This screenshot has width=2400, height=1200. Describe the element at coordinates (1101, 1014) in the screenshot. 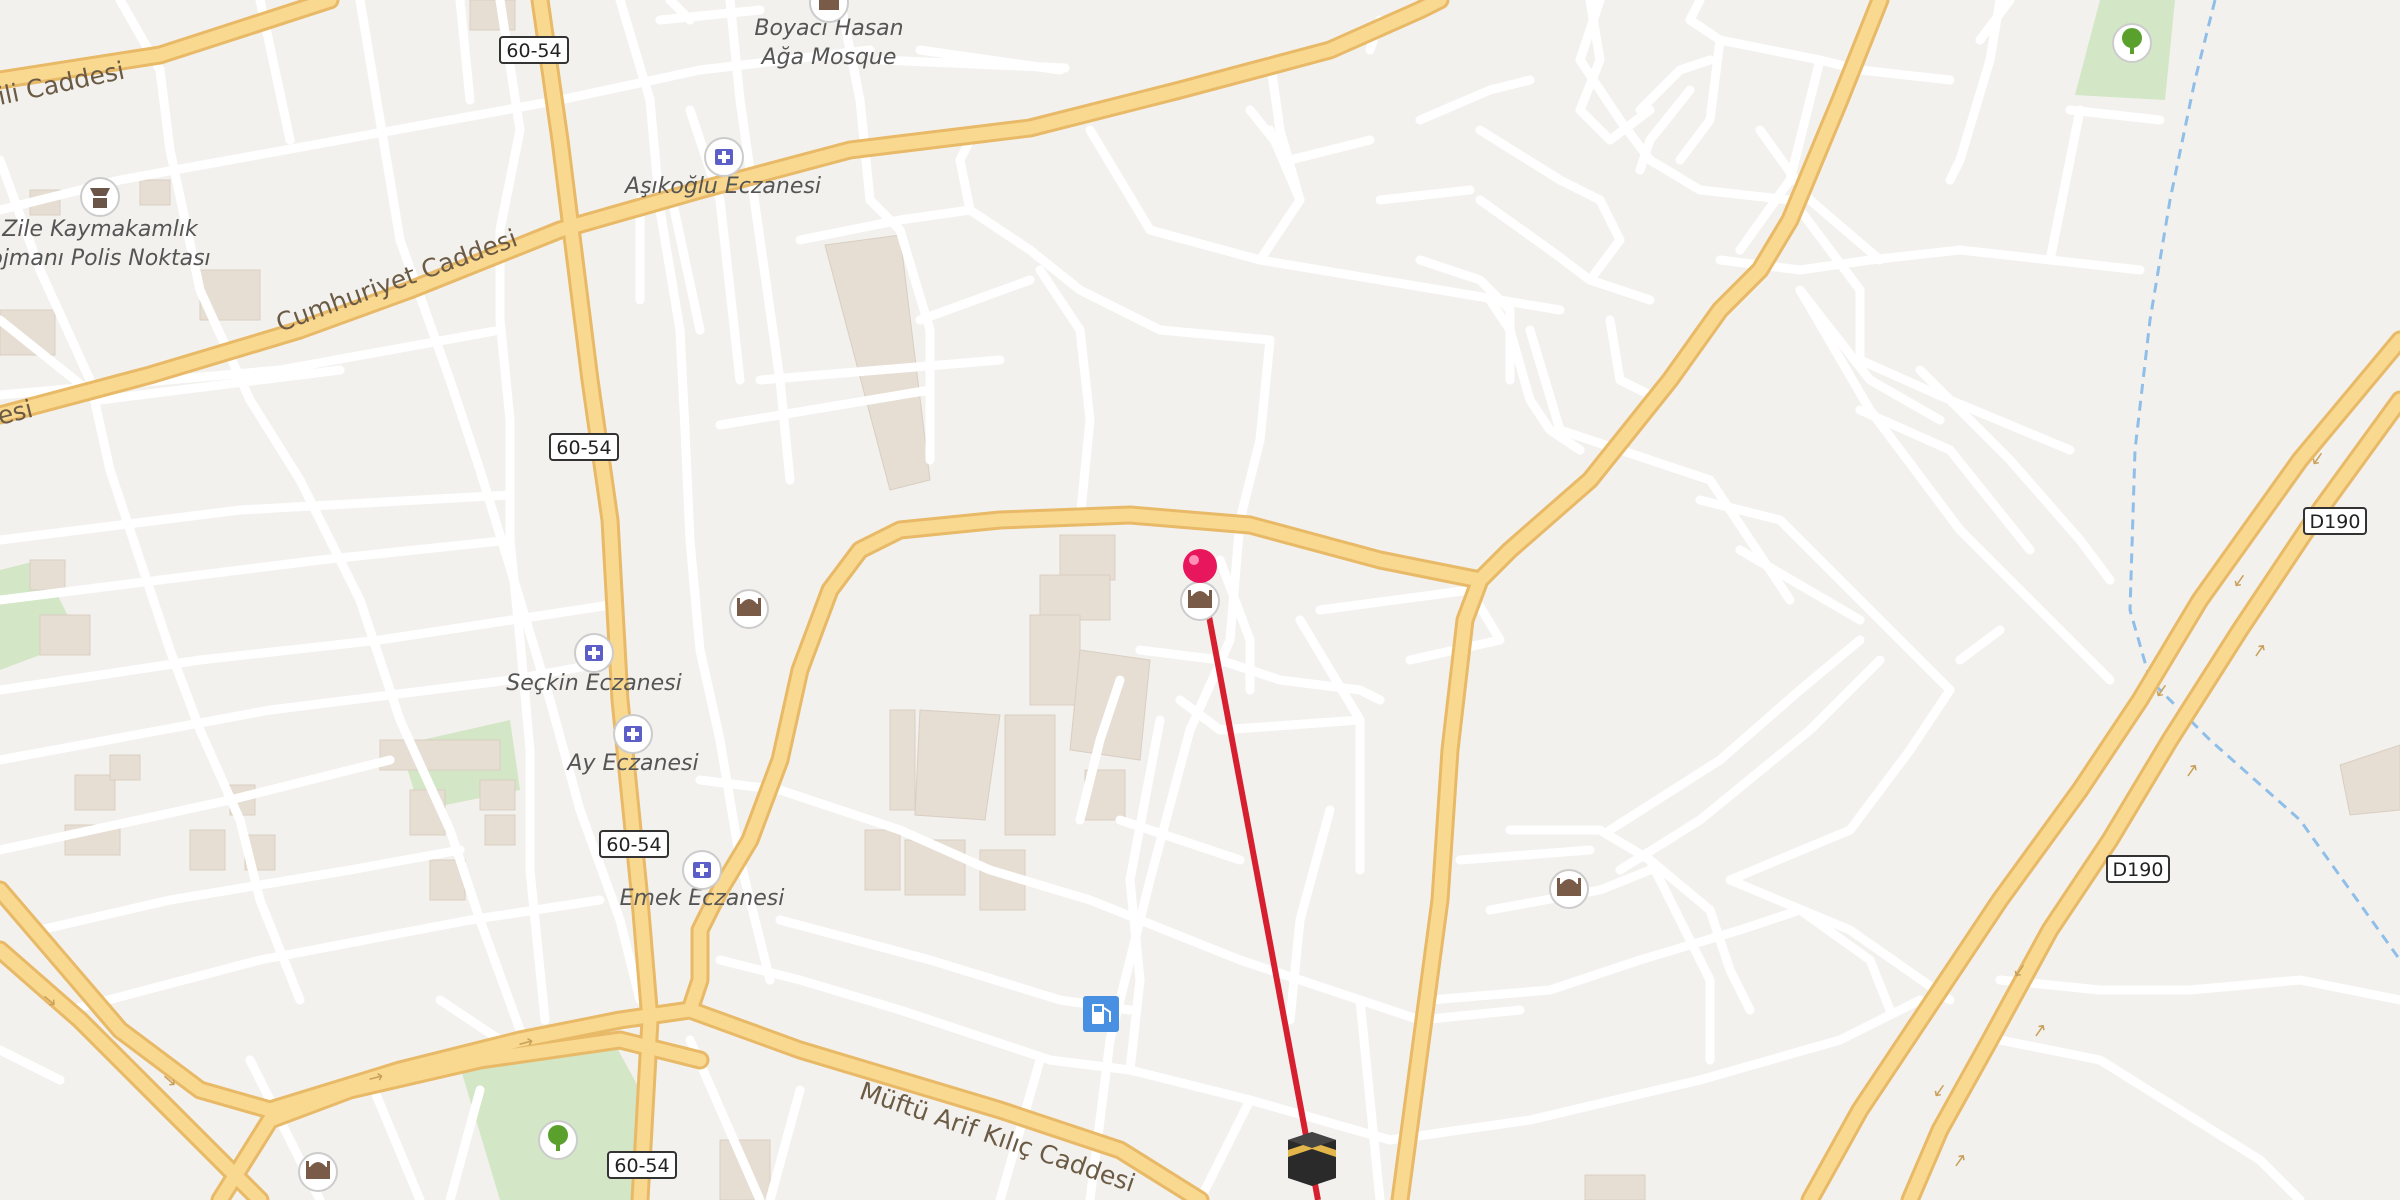

I see `fuel-icon` at that location.